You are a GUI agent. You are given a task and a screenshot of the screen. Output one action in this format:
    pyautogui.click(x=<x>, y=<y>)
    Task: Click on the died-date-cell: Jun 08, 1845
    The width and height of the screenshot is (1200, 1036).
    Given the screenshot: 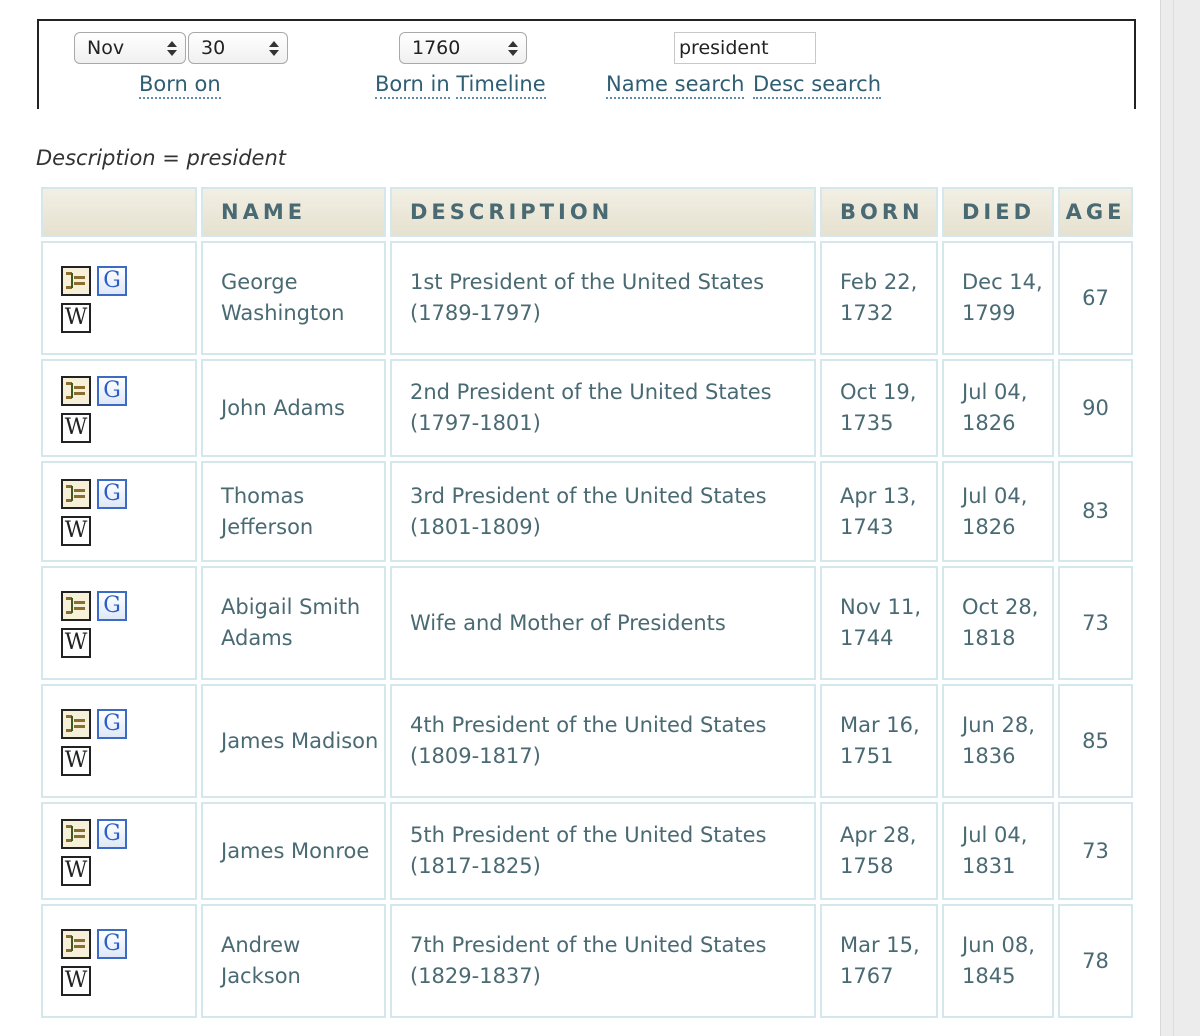 What is the action you would take?
    pyautogui.click(x=998, y=961)
    